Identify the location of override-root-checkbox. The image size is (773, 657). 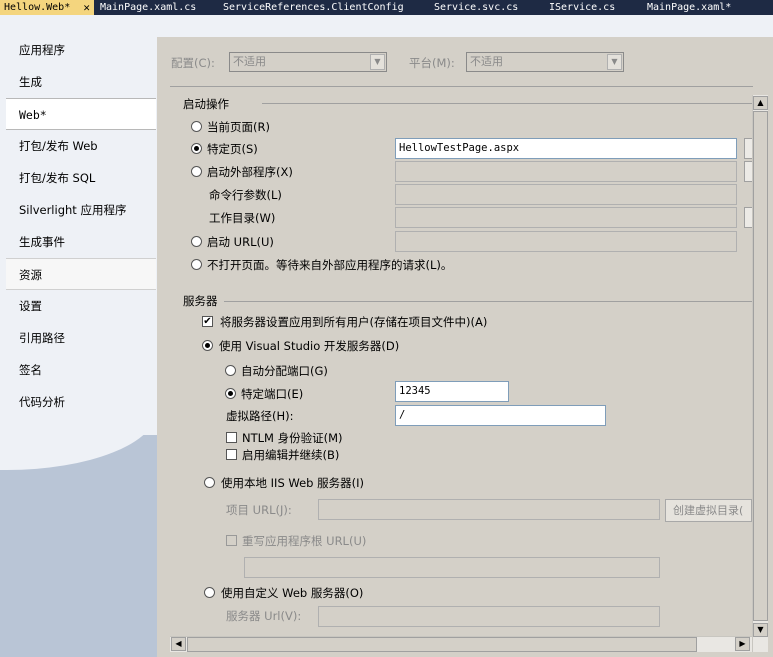
(231, 540).